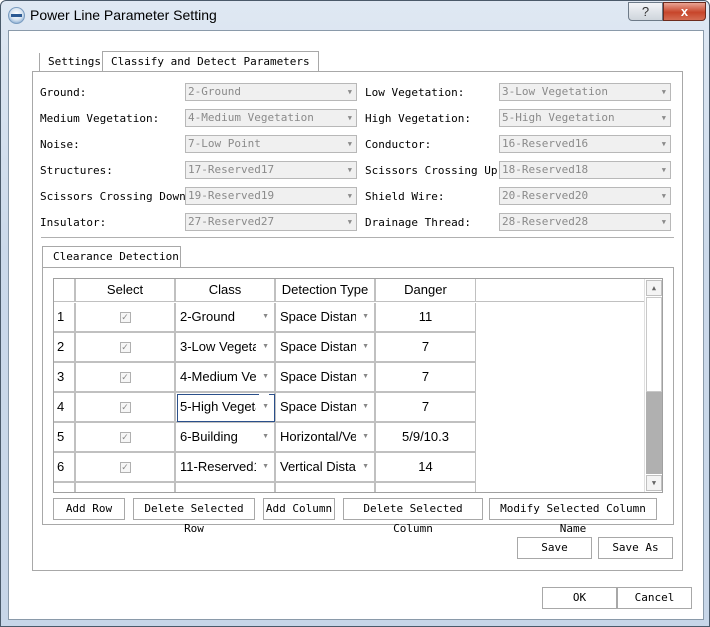 The height and width of the screenshot is (627, 710). I want to click on noise-select: 7-Low Point ▼, so click(271, 144).